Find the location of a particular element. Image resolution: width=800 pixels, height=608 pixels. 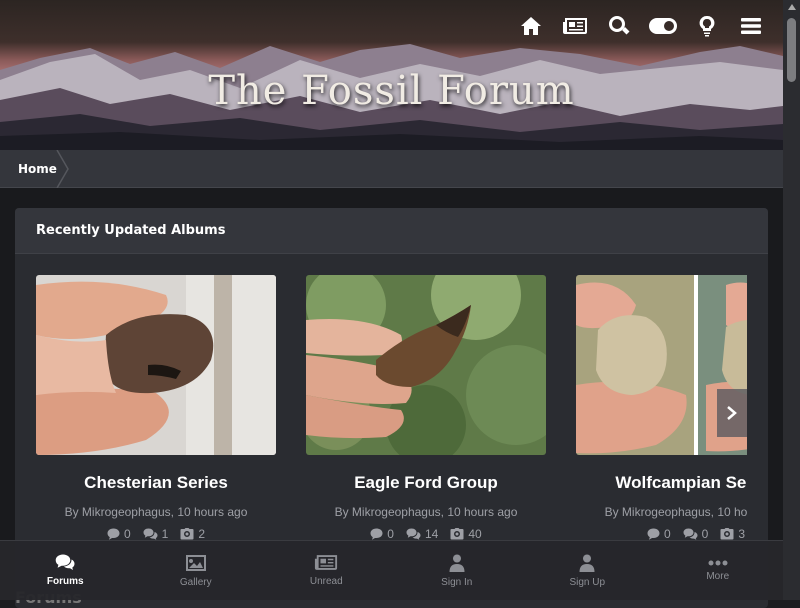

album-title: Chesterian Series is located at coordinates (156, 483).